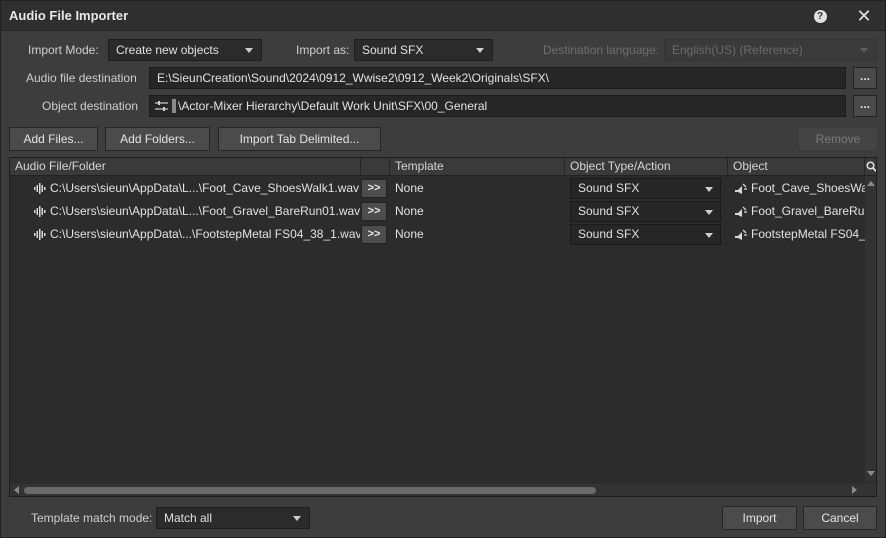 The width and height of the screenshot is (886, 538). I want to click on column-header-spacer, so click(375, 167).